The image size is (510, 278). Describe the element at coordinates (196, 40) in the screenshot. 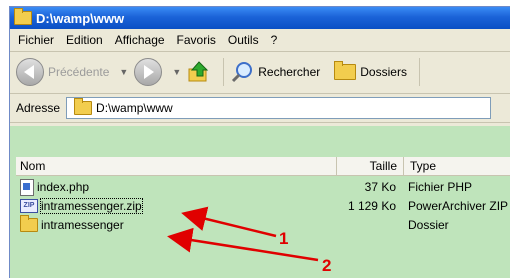

I see `menu-favoris: Favoris` at that location.